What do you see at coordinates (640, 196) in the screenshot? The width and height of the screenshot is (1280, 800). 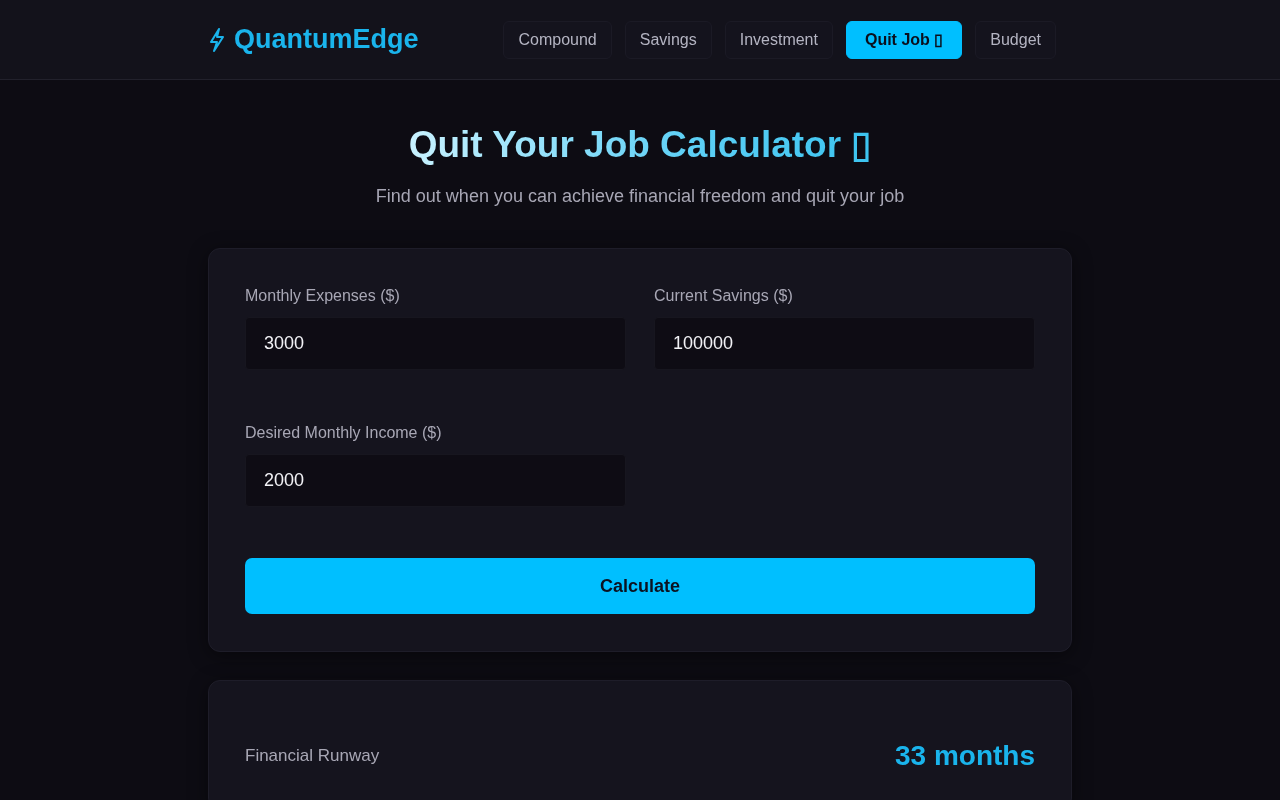 I see `page-subtitle: Find out when you can achieve financial freedom and quit your job` at bounding box center [640, 196].